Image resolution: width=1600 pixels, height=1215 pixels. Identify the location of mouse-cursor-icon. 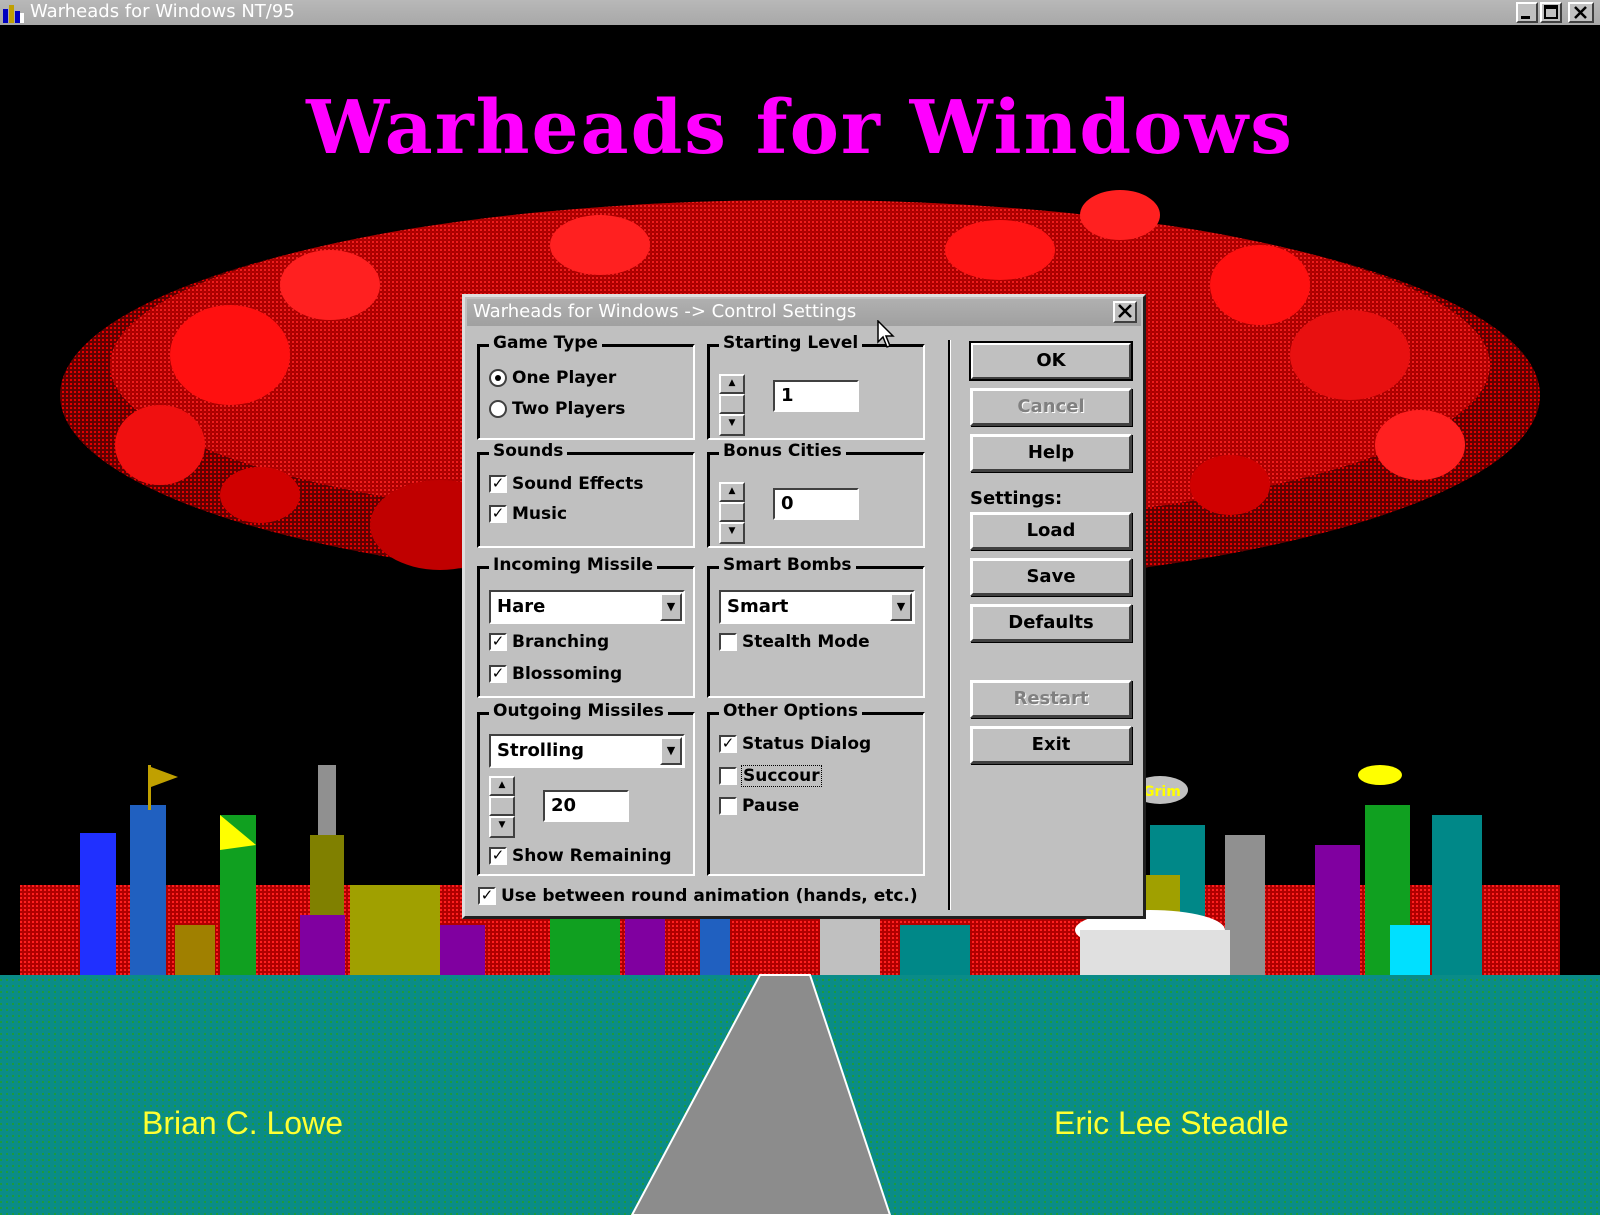
(886, 334).